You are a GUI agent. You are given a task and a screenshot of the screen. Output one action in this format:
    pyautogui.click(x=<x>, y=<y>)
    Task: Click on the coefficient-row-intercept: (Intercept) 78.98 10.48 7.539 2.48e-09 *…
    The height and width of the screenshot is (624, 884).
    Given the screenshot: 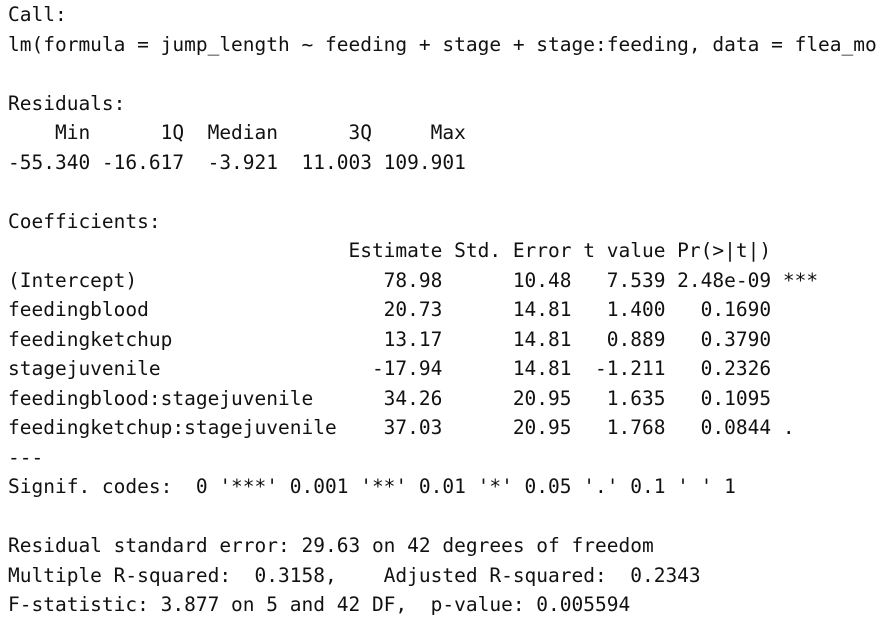 What is the action you would take?
    pyautogui.click(x=413, y=280)
    